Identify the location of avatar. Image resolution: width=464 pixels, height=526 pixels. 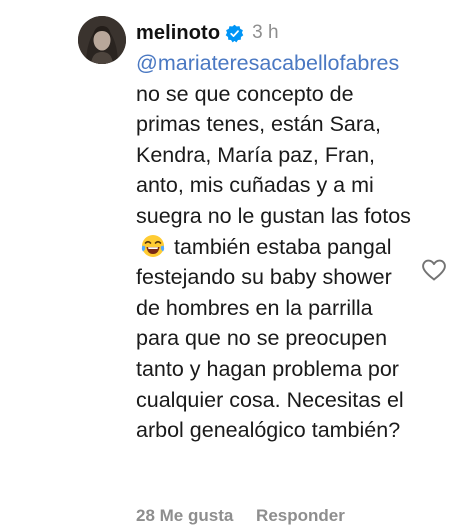
(102, 40).